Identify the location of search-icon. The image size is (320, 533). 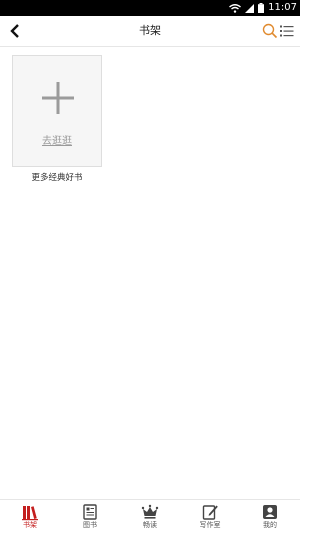
(270, 31).